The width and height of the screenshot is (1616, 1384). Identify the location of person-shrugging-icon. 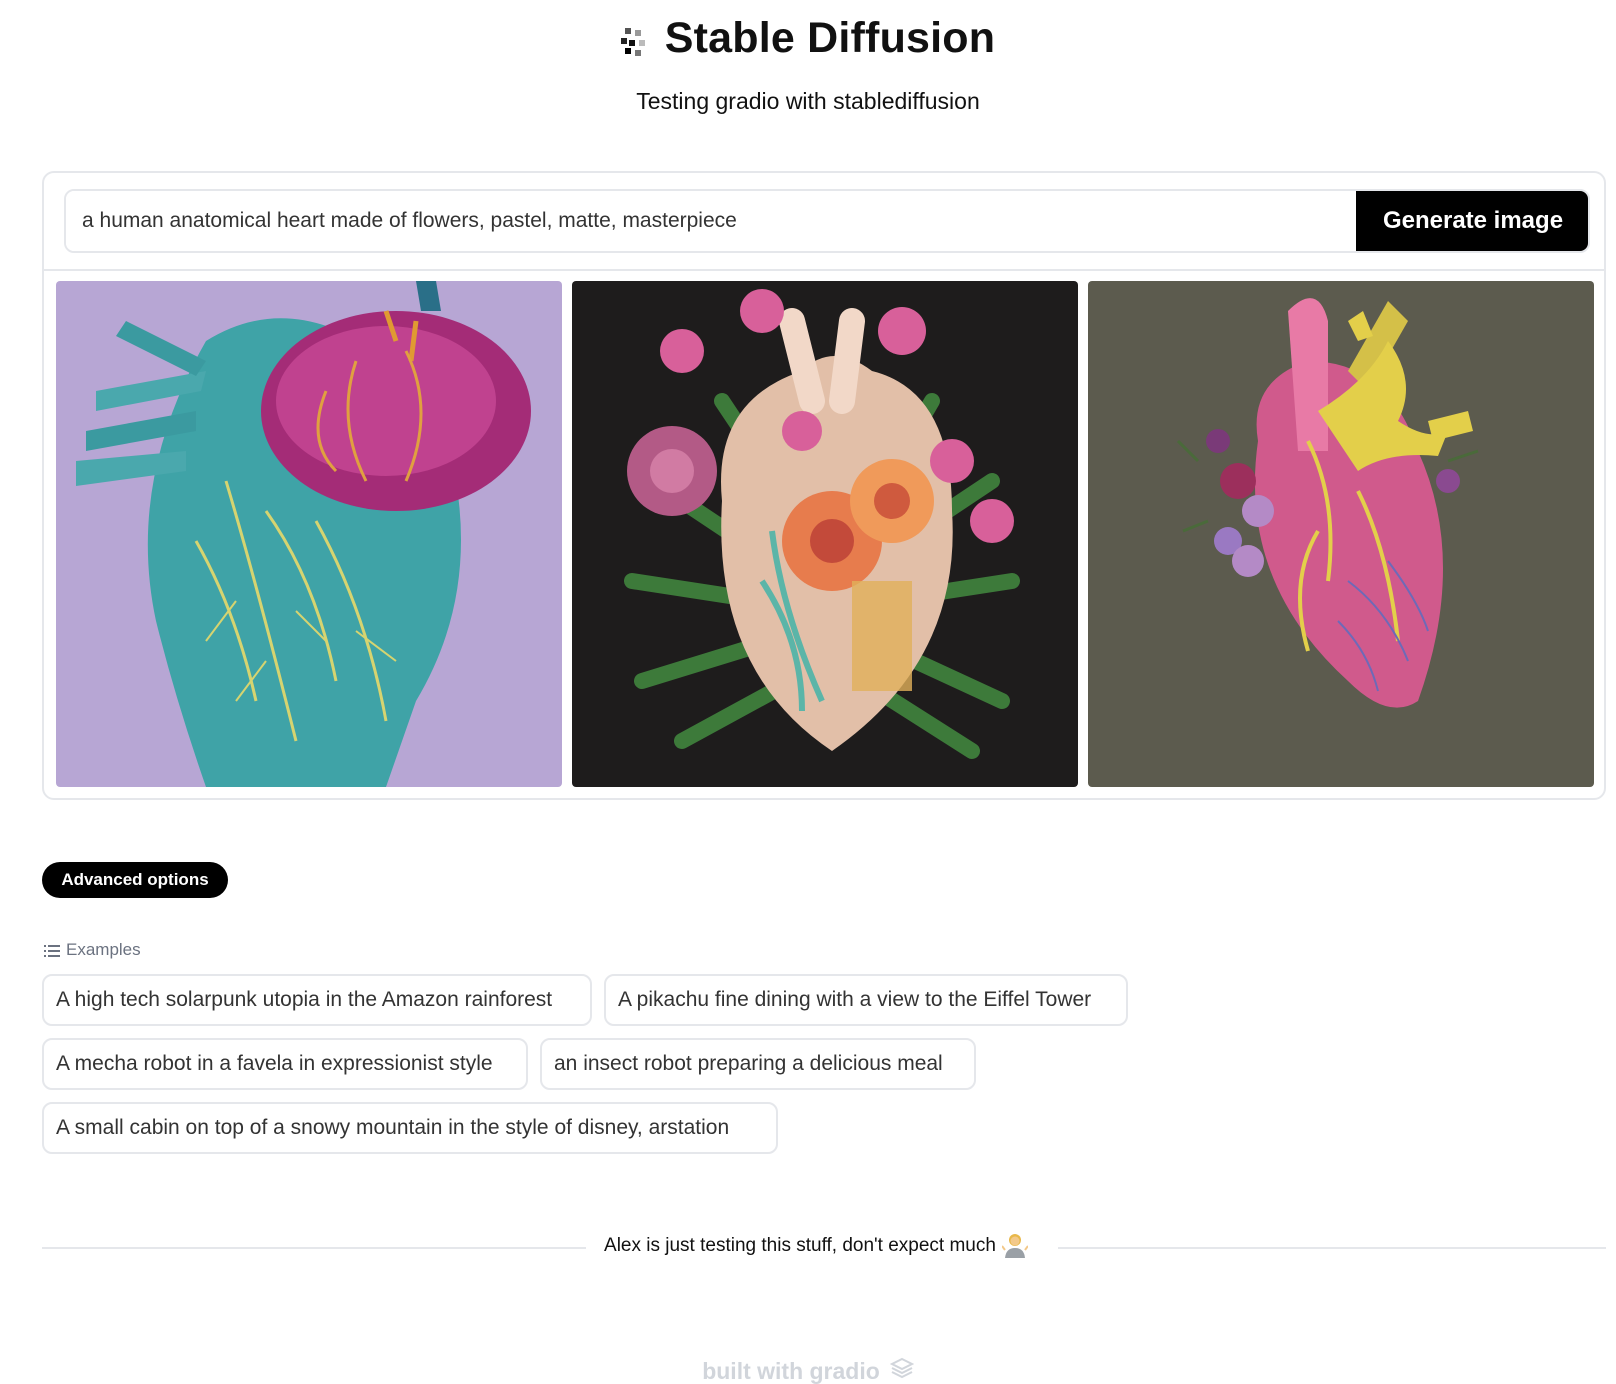
(1015, 1246).